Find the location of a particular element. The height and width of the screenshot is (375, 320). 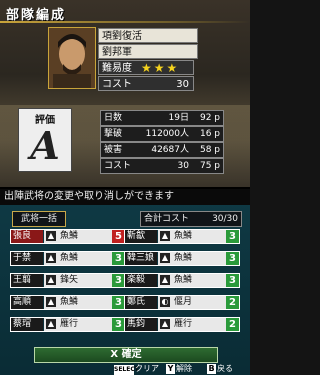

unit-slot: 高順 ▲ 魚鱗 3 is located at coordinates (68, 302).